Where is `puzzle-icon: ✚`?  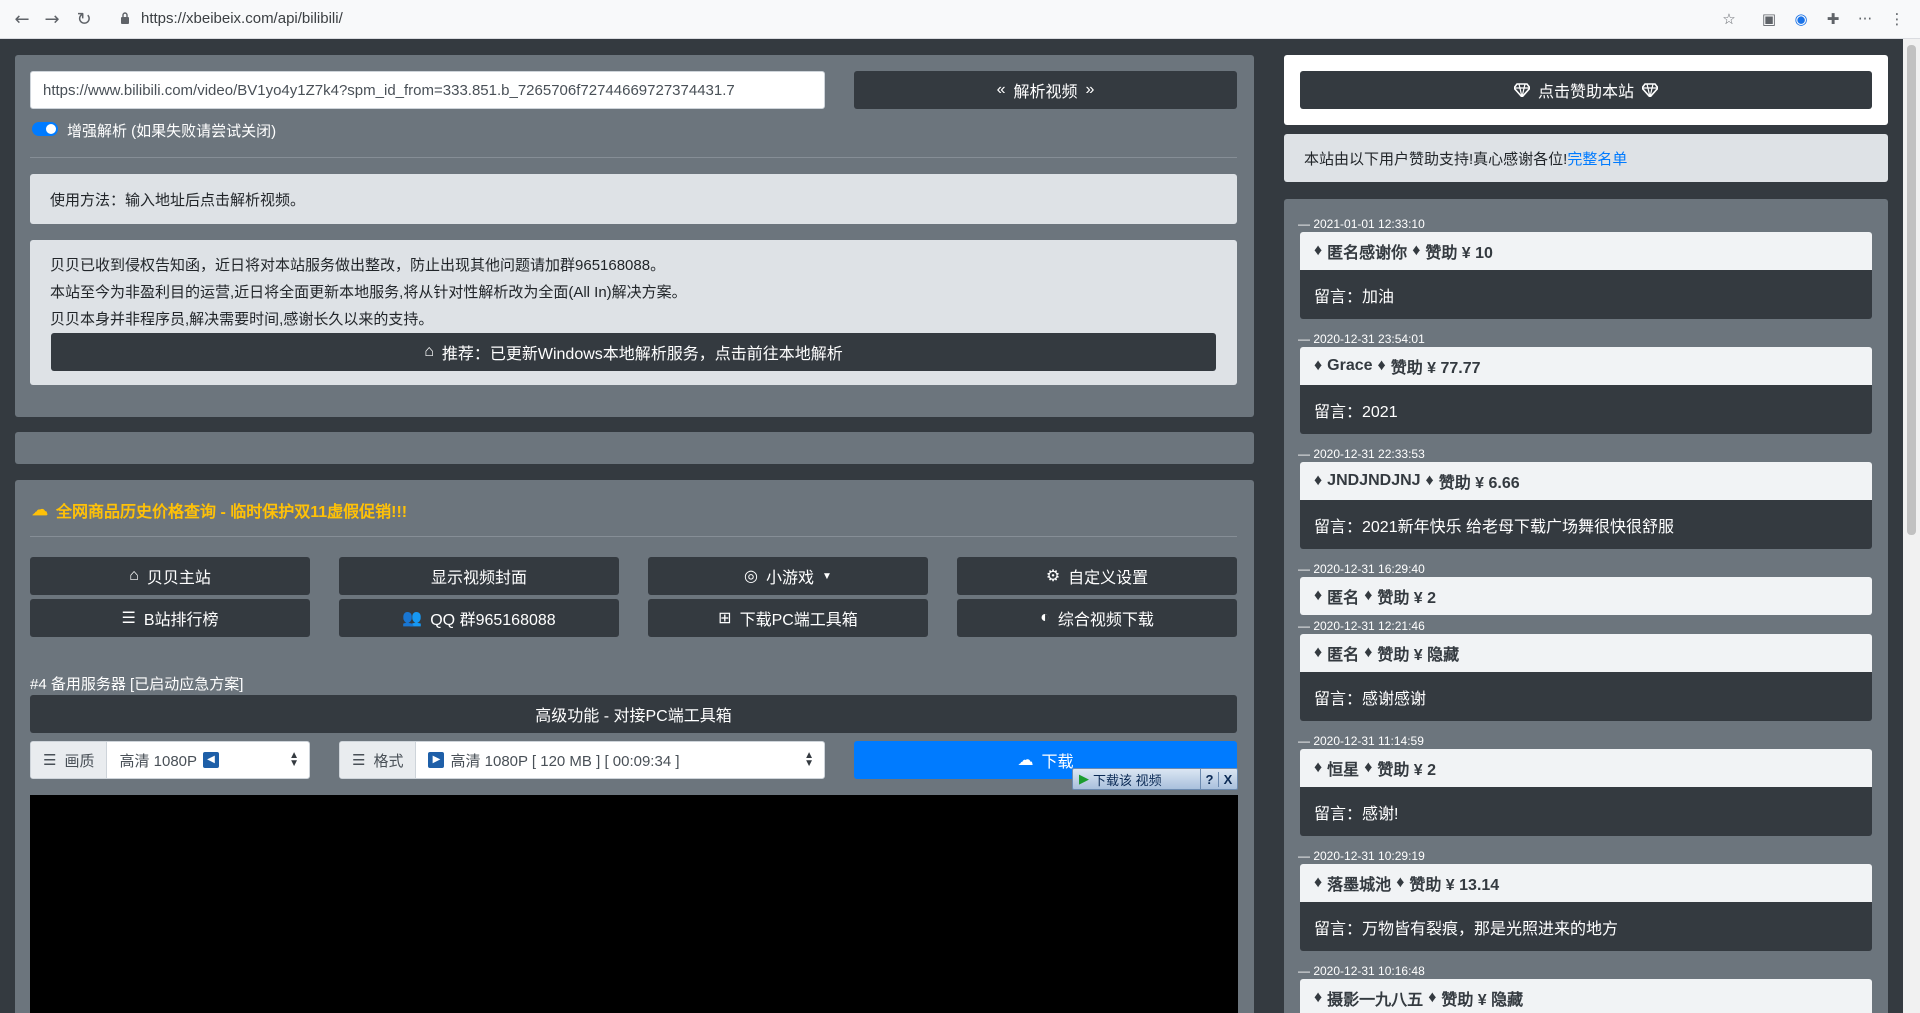
puzzle-icon: ✚ is located at coordinates (1833, 19).